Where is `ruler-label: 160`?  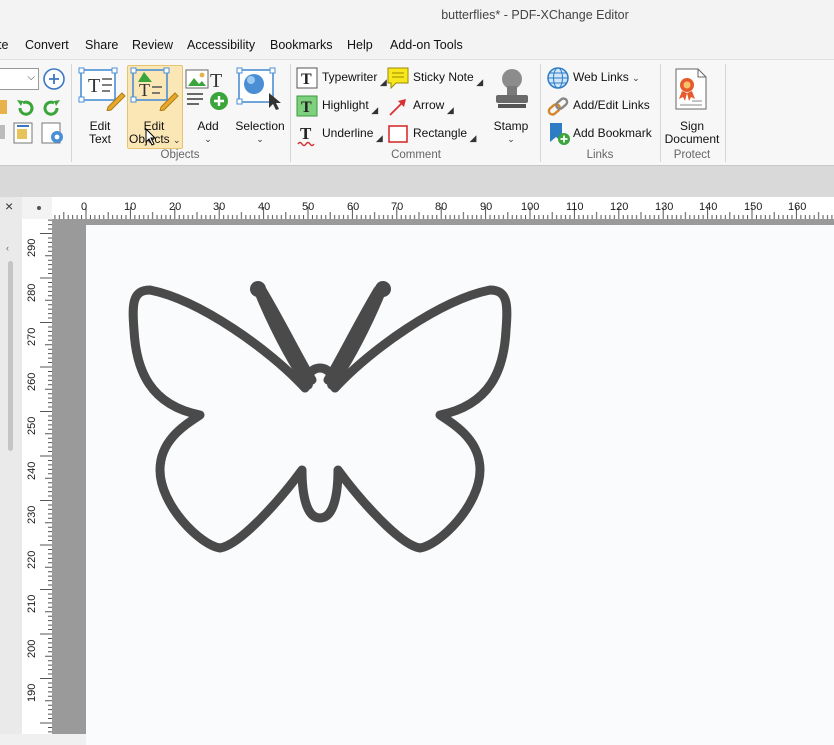
ruler-label: 160 is located at coordinates (797, 207).